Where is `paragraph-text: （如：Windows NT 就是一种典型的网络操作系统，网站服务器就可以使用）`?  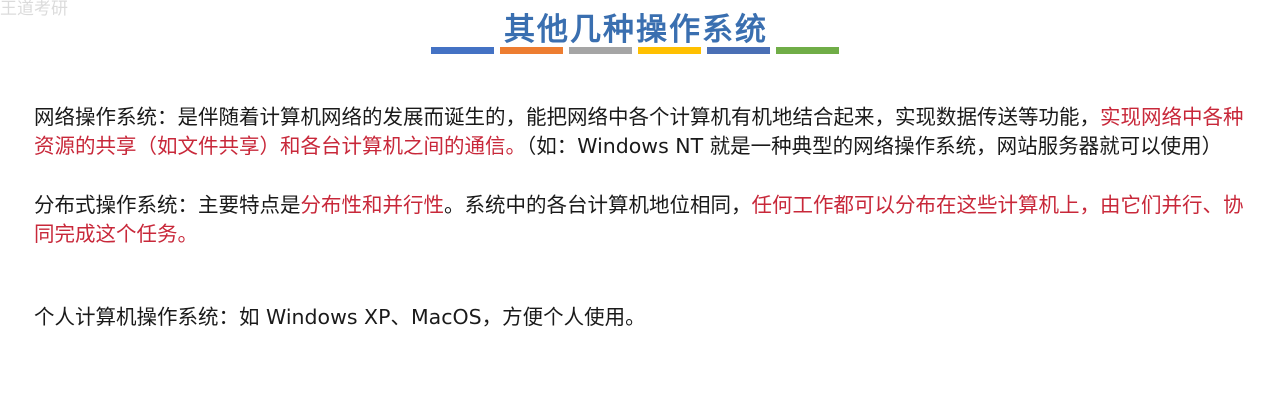
paragraph-text: （如：Windows NT 就是一种典型的网络操作系统，网站服务器就可以使用） is located at coordinates (874, 146).